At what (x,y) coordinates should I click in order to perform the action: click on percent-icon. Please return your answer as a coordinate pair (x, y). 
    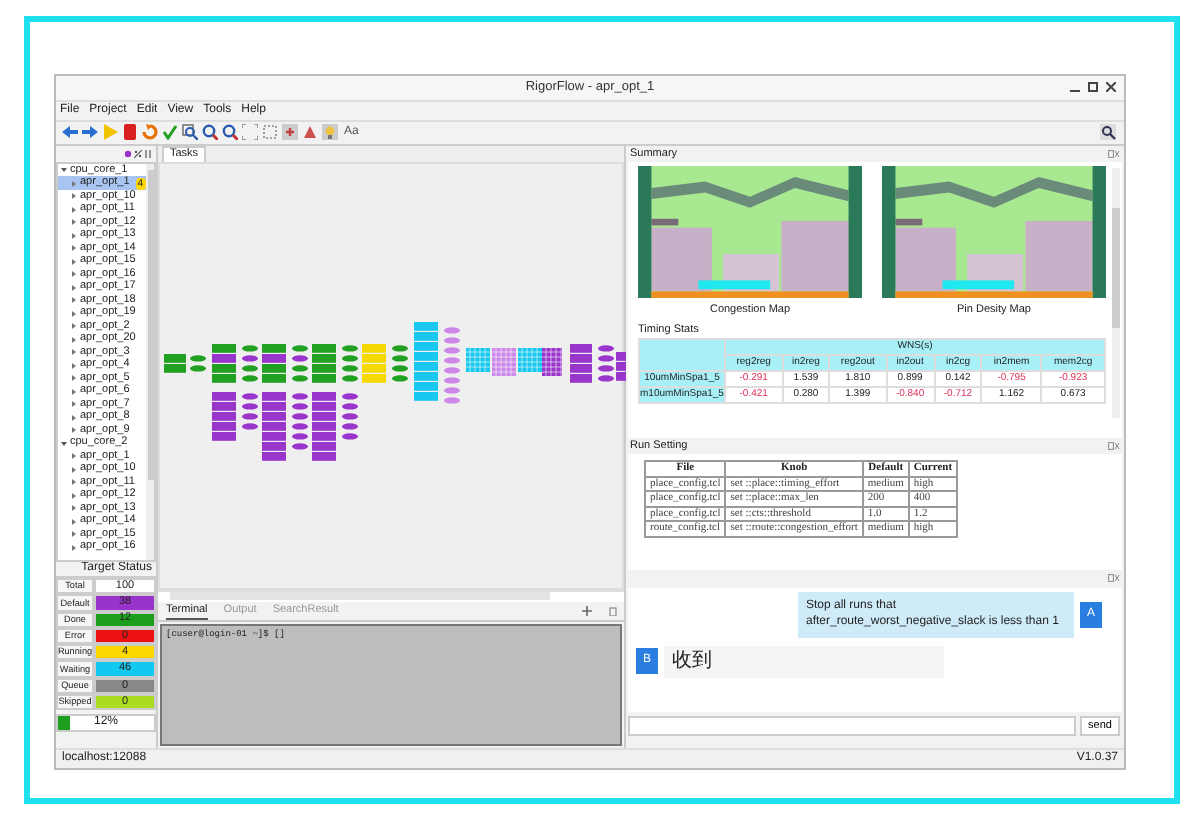
    Looking at the image, I should click on (138, 153).